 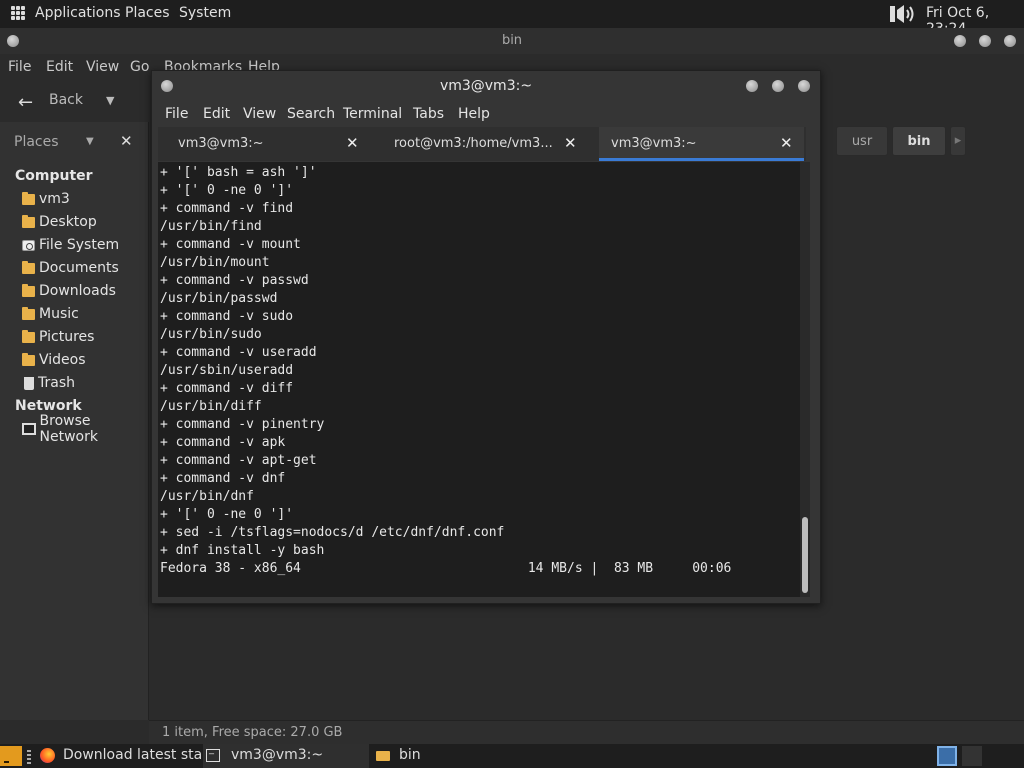 What do you see at coordinates (311, 114) in the screenshot?
I see `menu-search: Search` at bounding box center [311, 114].